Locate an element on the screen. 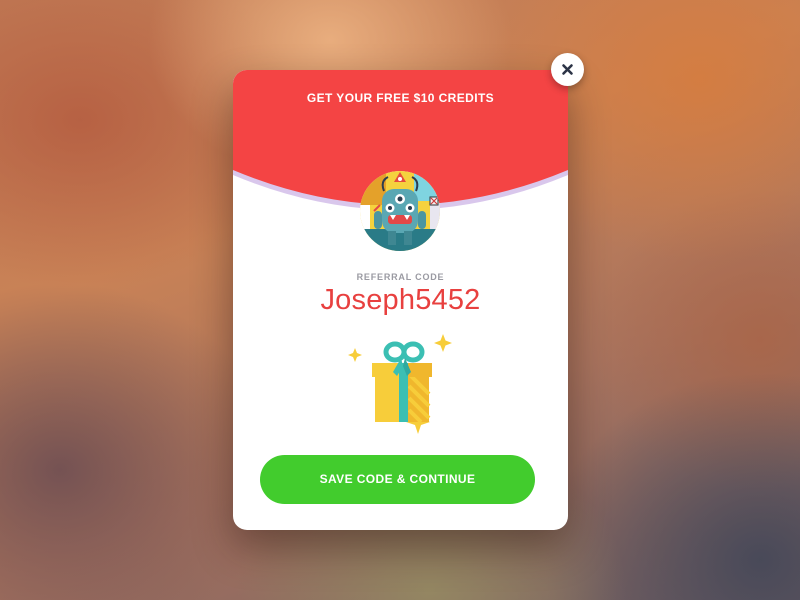  referral-code-value: Joseph5452 is located at coordinates (400, 300).